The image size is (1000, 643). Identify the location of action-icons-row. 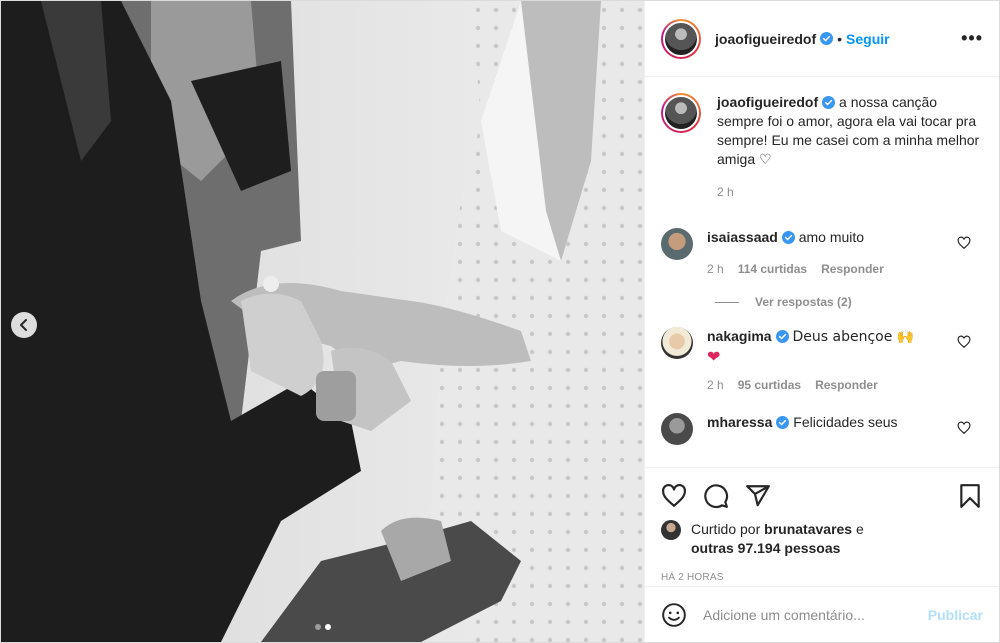
(822, 496).